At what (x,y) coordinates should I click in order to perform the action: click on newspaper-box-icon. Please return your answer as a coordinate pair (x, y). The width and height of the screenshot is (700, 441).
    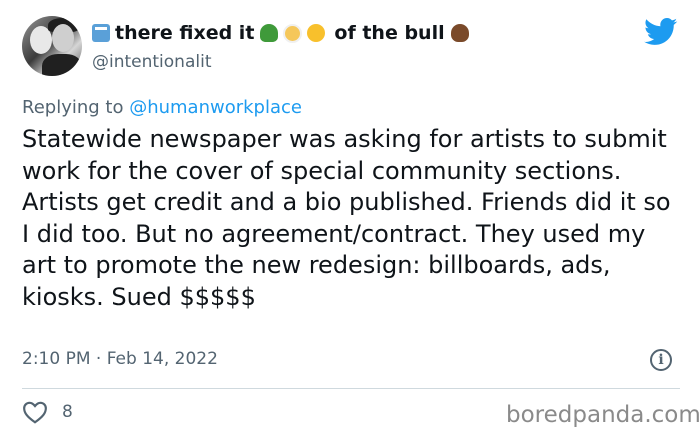
    Looking at the image, I should click on (101, 33).